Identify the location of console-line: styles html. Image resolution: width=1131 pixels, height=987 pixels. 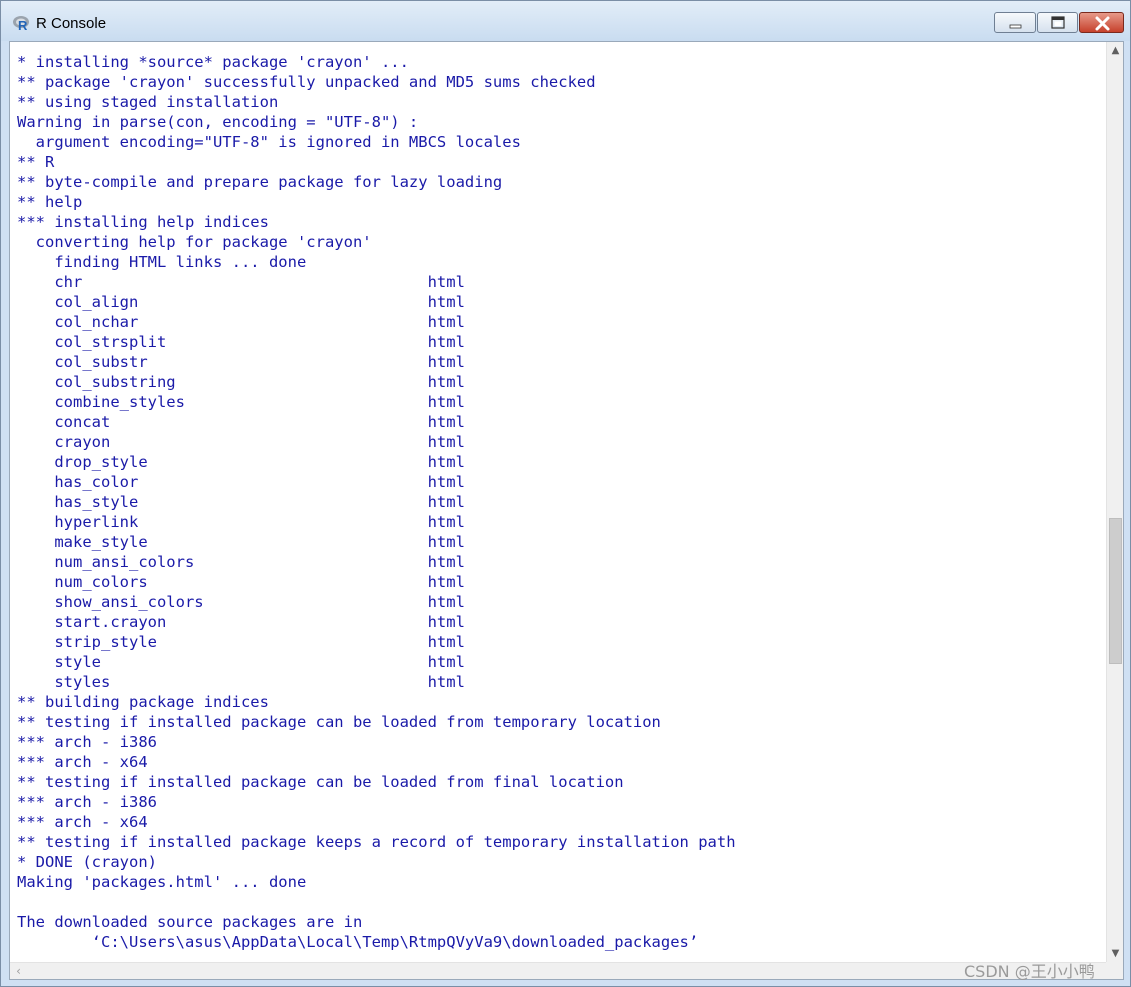
(241, 682).